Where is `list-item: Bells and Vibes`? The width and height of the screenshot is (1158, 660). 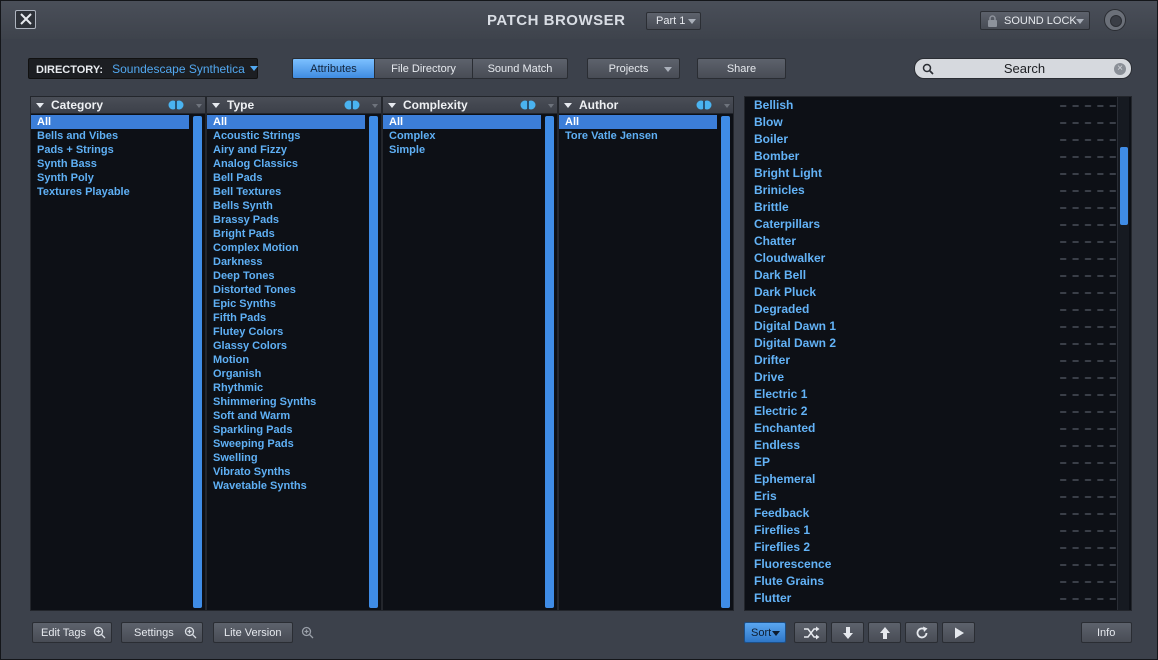
list-item: Bells and Vibes is located at coordinates (110, 136).